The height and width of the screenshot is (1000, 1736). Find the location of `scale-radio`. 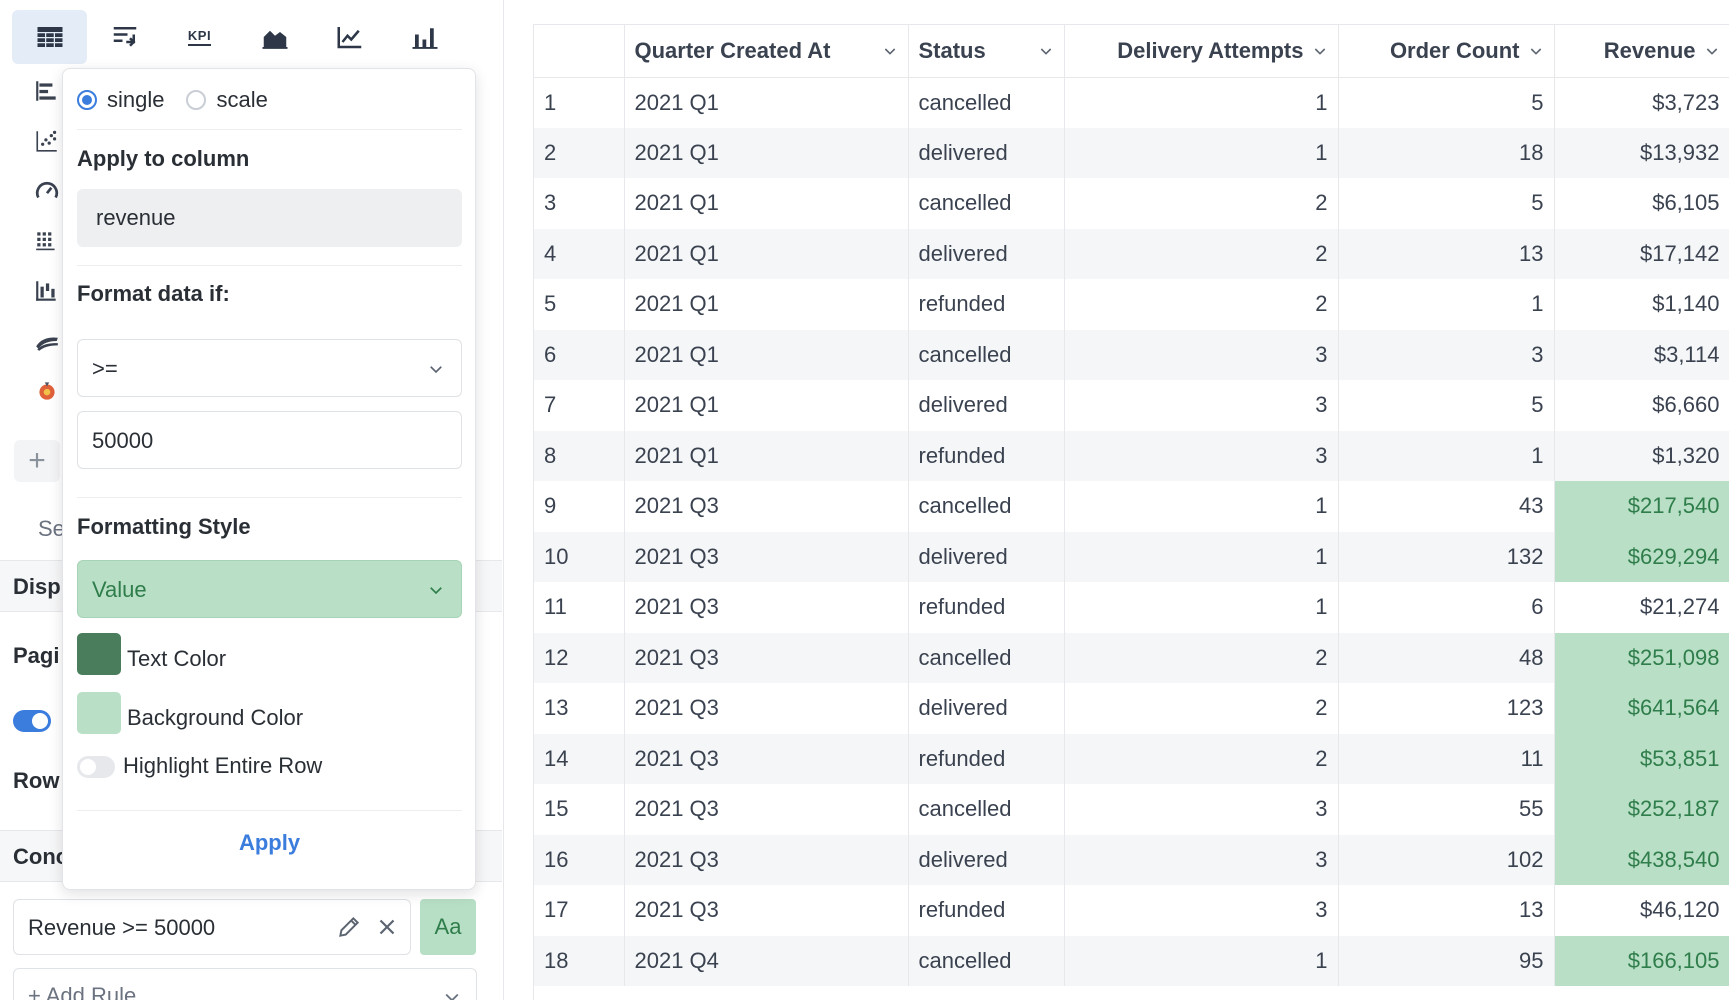

scale-radio is located at coordinates (196, 100).